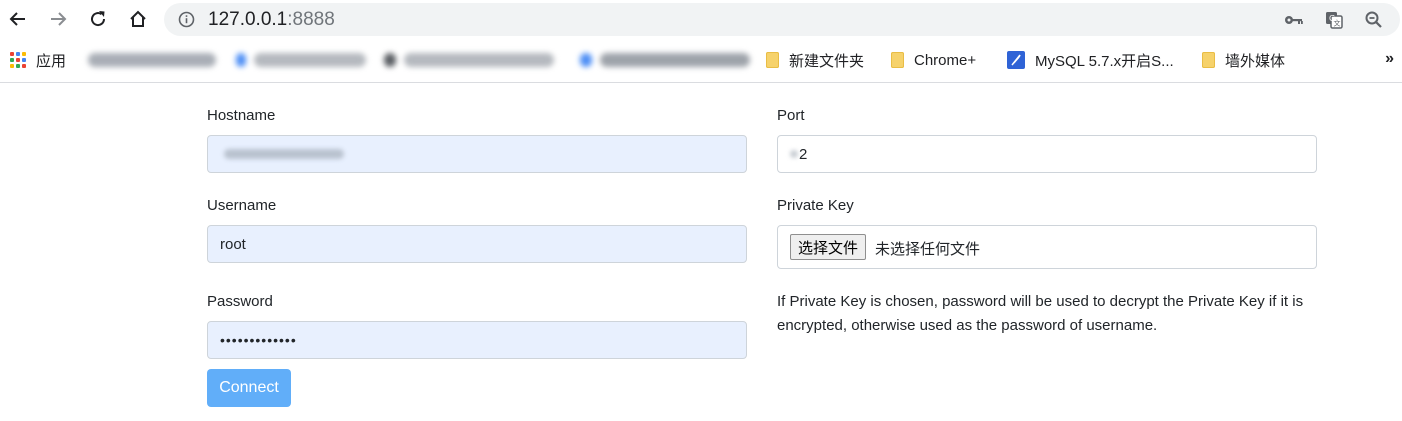 The height and width of the screenshot is (421, 1402). Describe the element at coordinates (791, 115) in the screenshot. I see `port-label: Port` at that location.